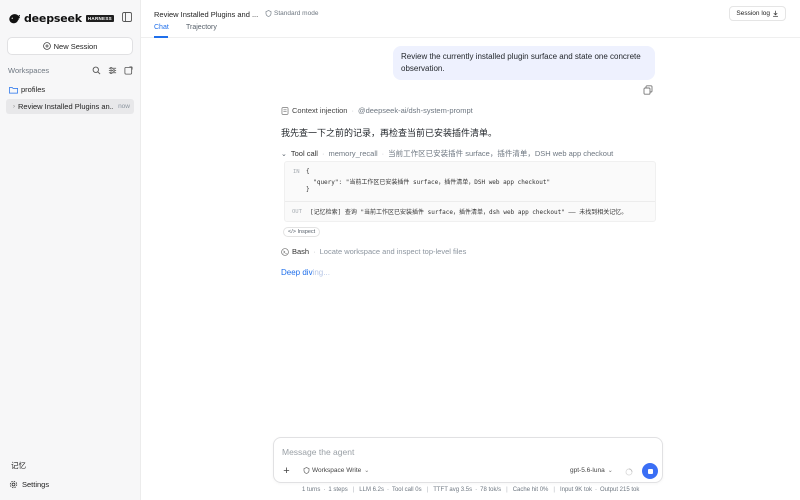  I want to click on terminal-icon, so click(285, 251).